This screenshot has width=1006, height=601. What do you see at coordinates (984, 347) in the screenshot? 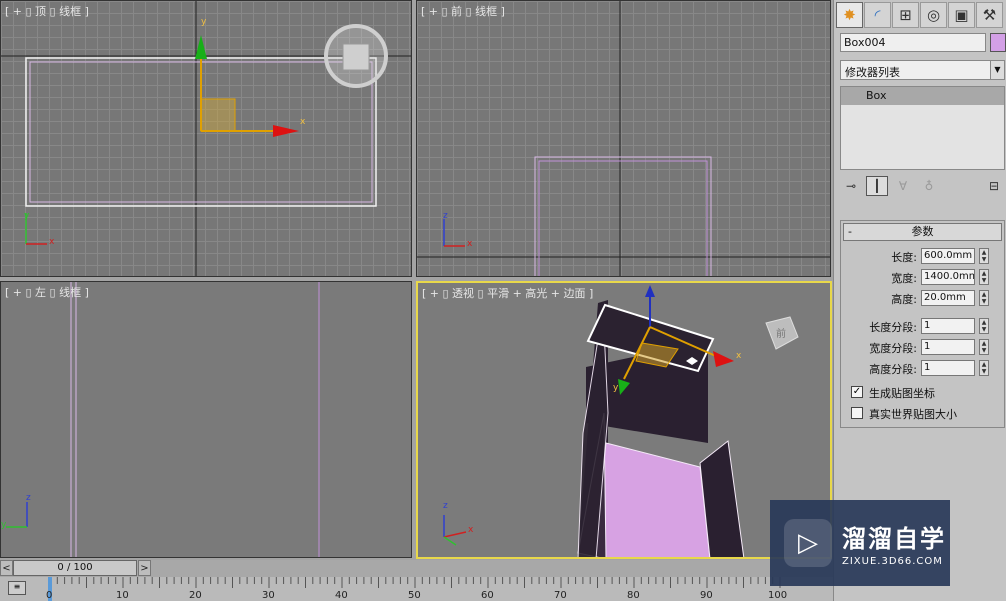
I see `width-segs-spinner: ▲ ▼` at bounding box center [984, 347].